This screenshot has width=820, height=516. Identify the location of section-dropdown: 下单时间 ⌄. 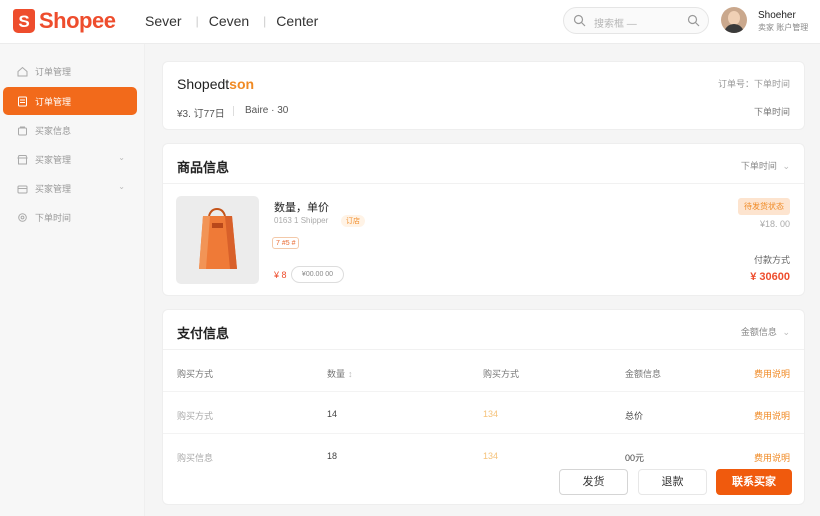
(765, 165).